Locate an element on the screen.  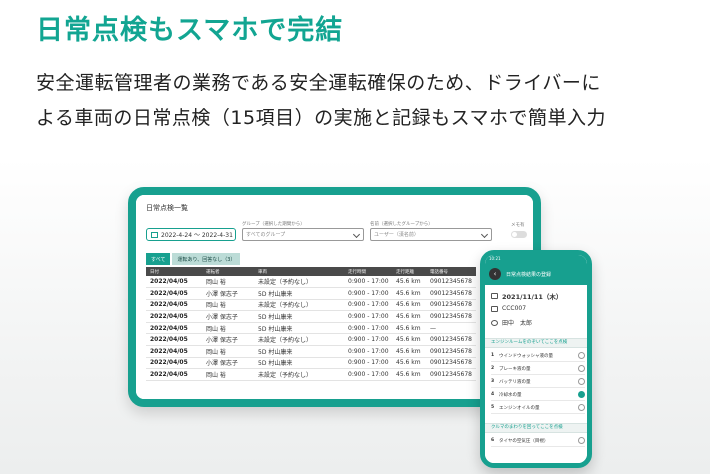
user-filter-label: 名前（選択したグループから） is located at coordinates (401, 224).